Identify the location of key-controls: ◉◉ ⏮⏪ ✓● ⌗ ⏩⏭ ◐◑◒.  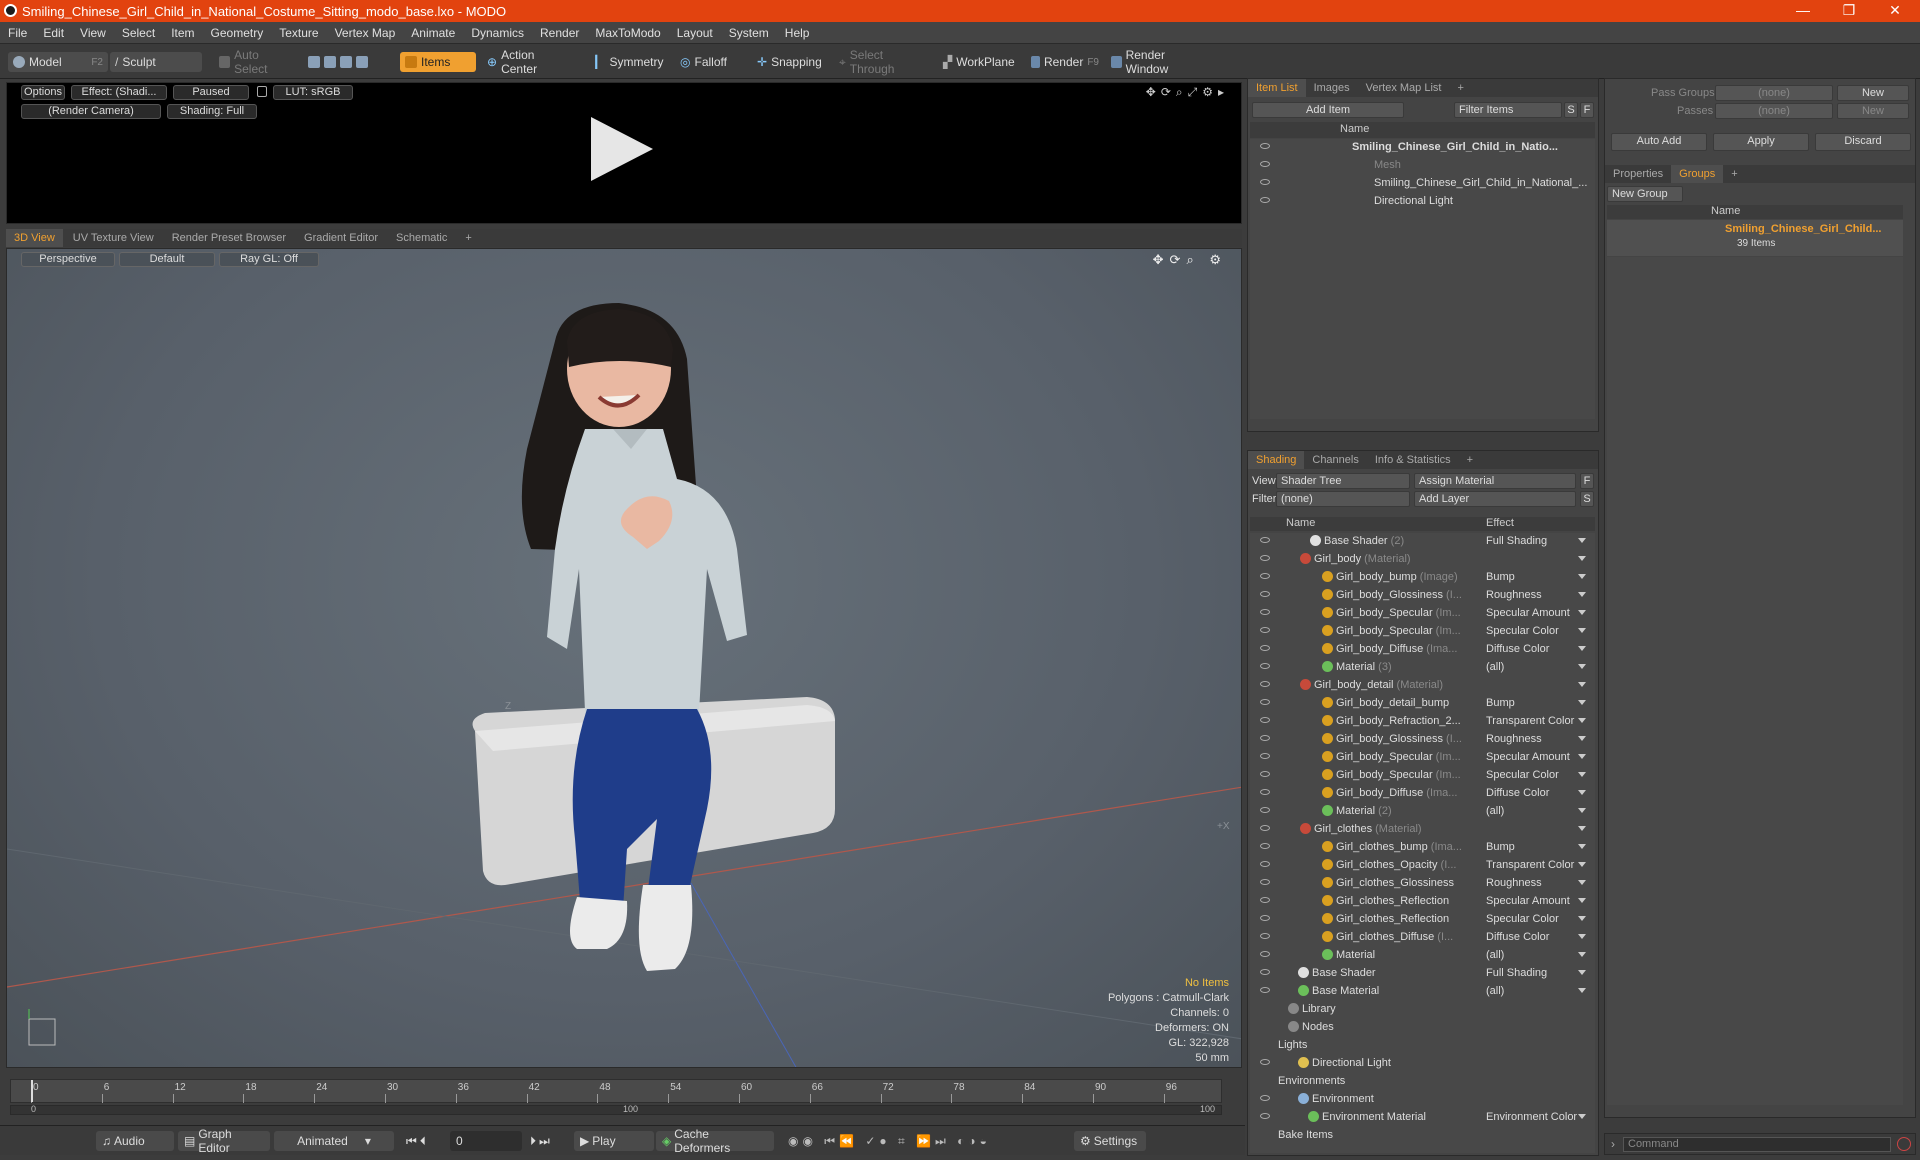
(927, 1141).